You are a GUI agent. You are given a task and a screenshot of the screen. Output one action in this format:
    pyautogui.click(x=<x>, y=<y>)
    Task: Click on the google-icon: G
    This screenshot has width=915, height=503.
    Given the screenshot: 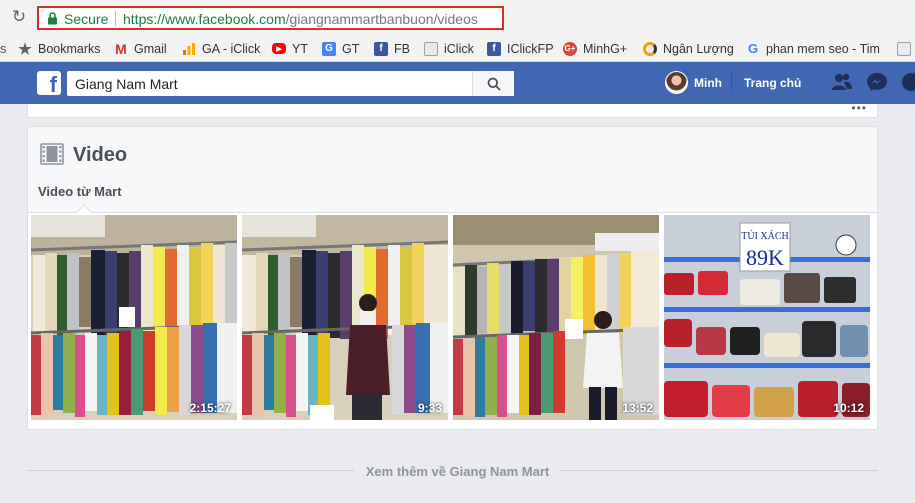 What is the action you would take?
    pyautogui.click(x=753, y=48)
    